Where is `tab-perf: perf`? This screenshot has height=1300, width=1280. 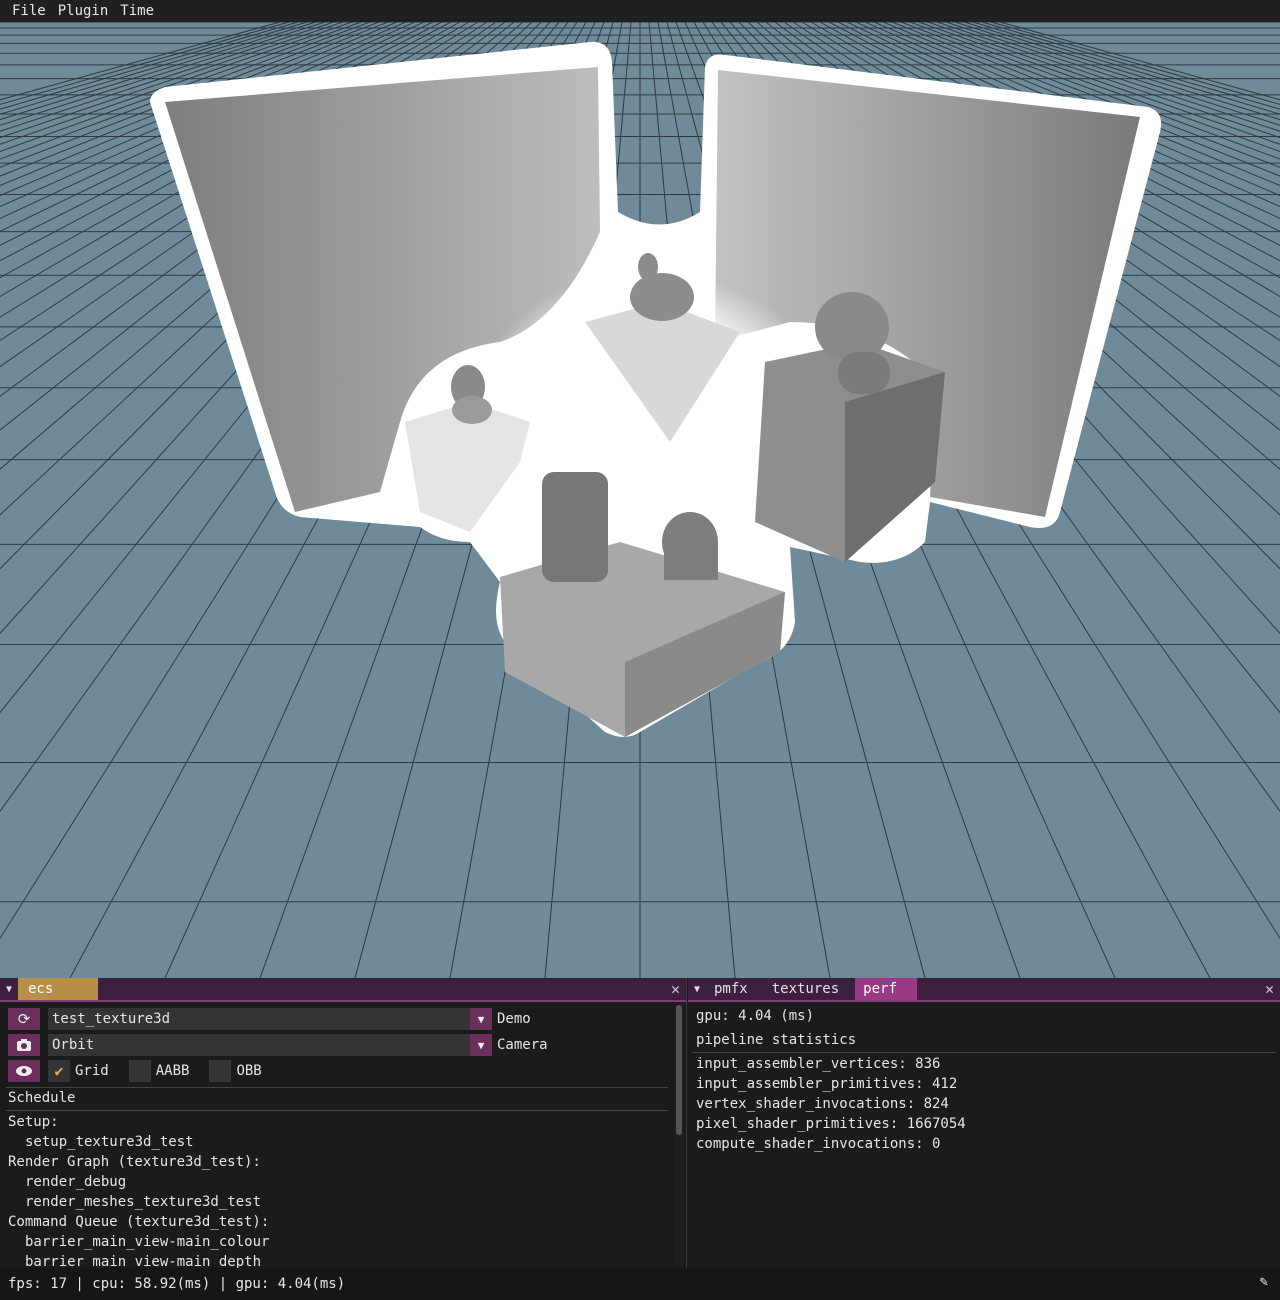 tab-perf: perf is located at coordinates (886, 989).